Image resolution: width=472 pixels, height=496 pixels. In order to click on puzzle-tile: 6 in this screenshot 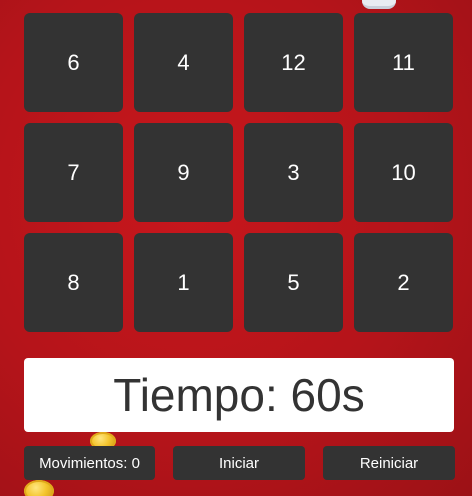, I will do `click(73, 62)`.